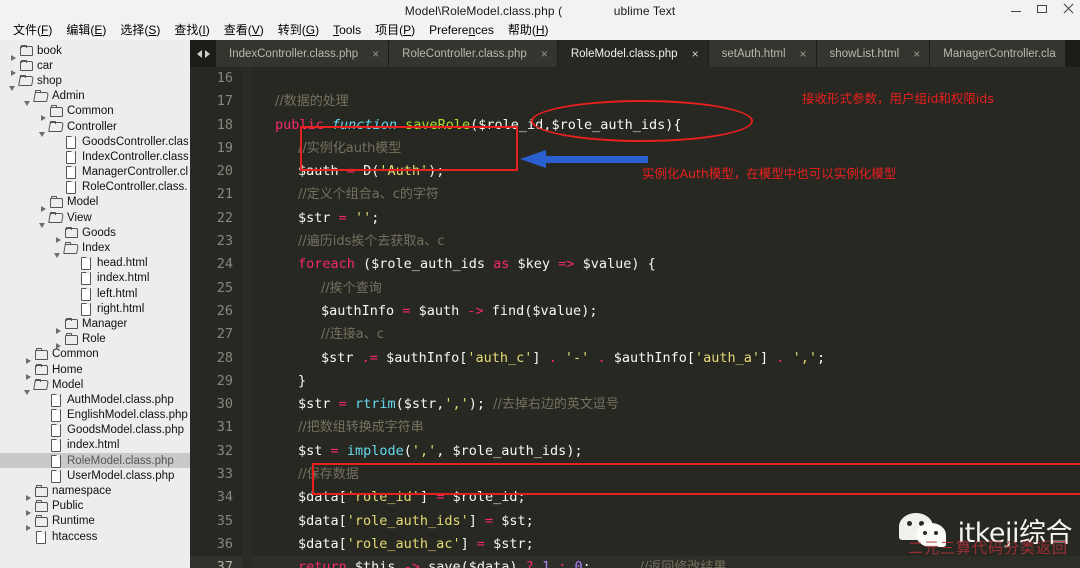 Image resolution: width=1080 pixels, height=568 pixels. What do you see at coordinates (207, 53) in the screenshot?
I see `chevron-right-icon` at bounding box center [207, 53].